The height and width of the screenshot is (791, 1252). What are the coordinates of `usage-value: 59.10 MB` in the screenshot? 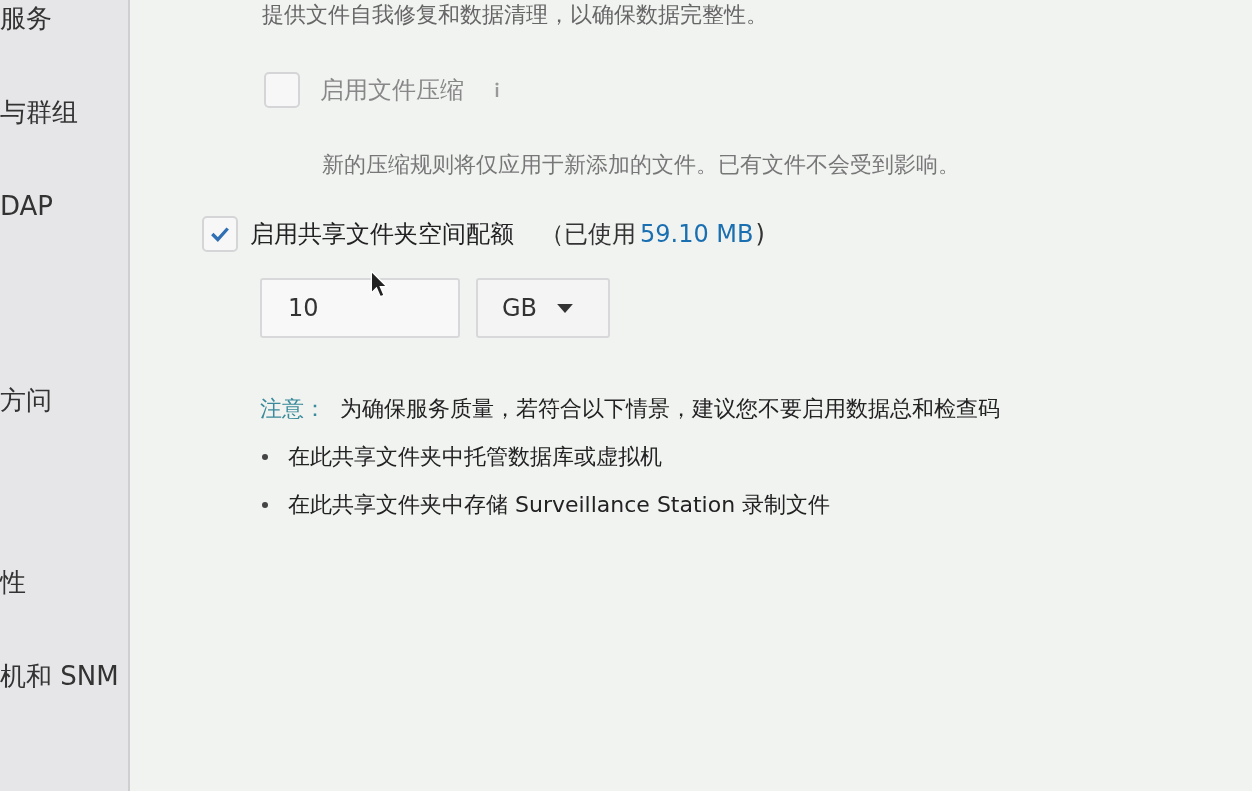 It's located at (697, 234).